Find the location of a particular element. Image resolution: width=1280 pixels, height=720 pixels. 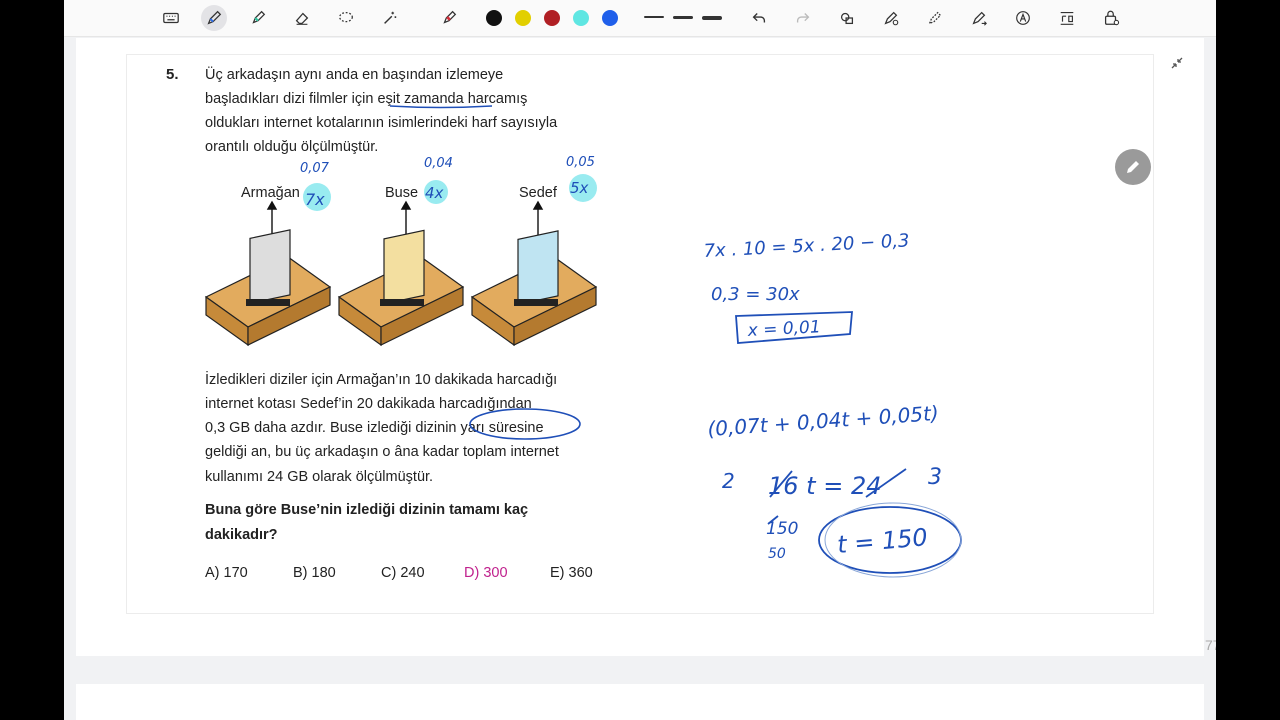

color-swatch-black is located at coordinates (494, 18).